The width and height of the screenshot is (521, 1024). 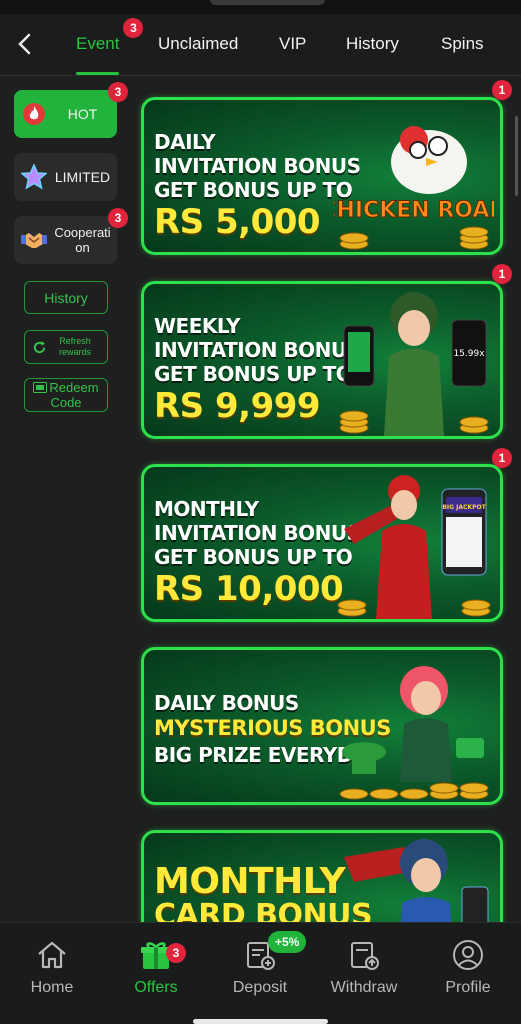 I want to click on banner-line: DAILY BONUS, so click(x=226, y=703).